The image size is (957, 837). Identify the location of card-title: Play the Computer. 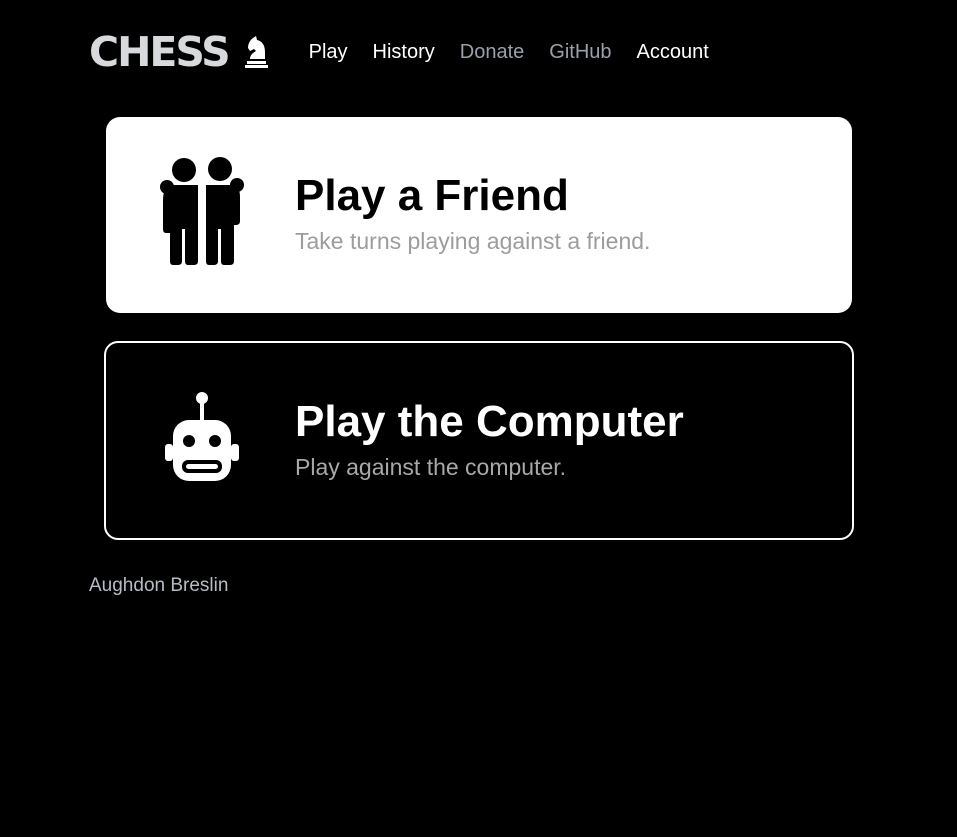
(489, 421).